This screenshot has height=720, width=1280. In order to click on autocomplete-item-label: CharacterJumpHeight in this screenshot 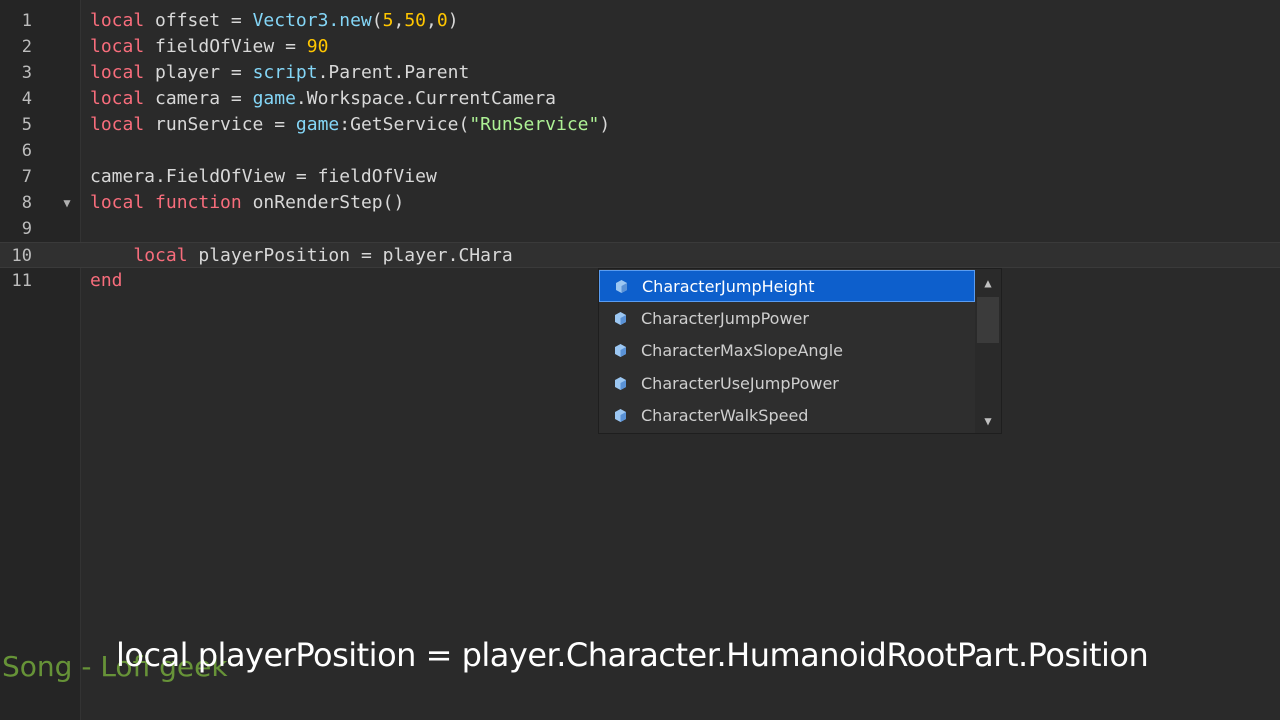, I will do `click(728, 286)`.